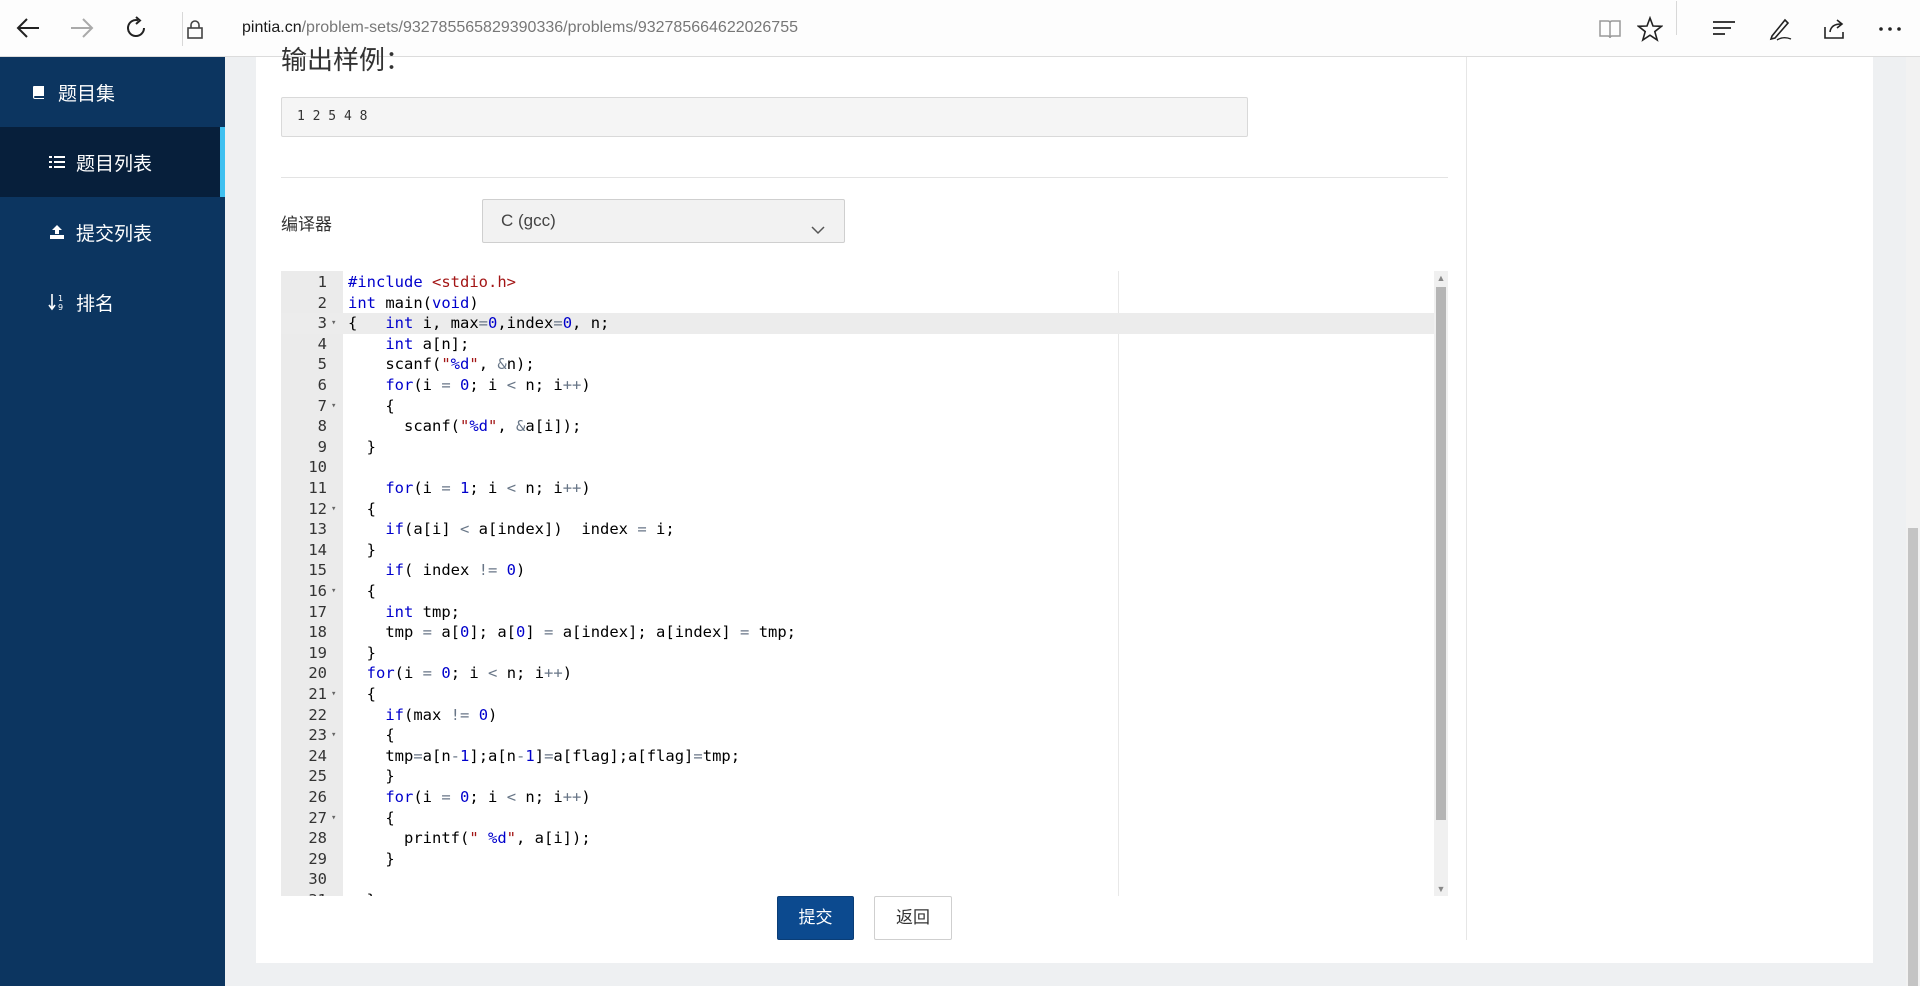 This screenshot has width=1920, height=986. What do you see at coordinates (322, 446) in the screenshot?
I see `line-number: 9` at bounding box center [322, 446].